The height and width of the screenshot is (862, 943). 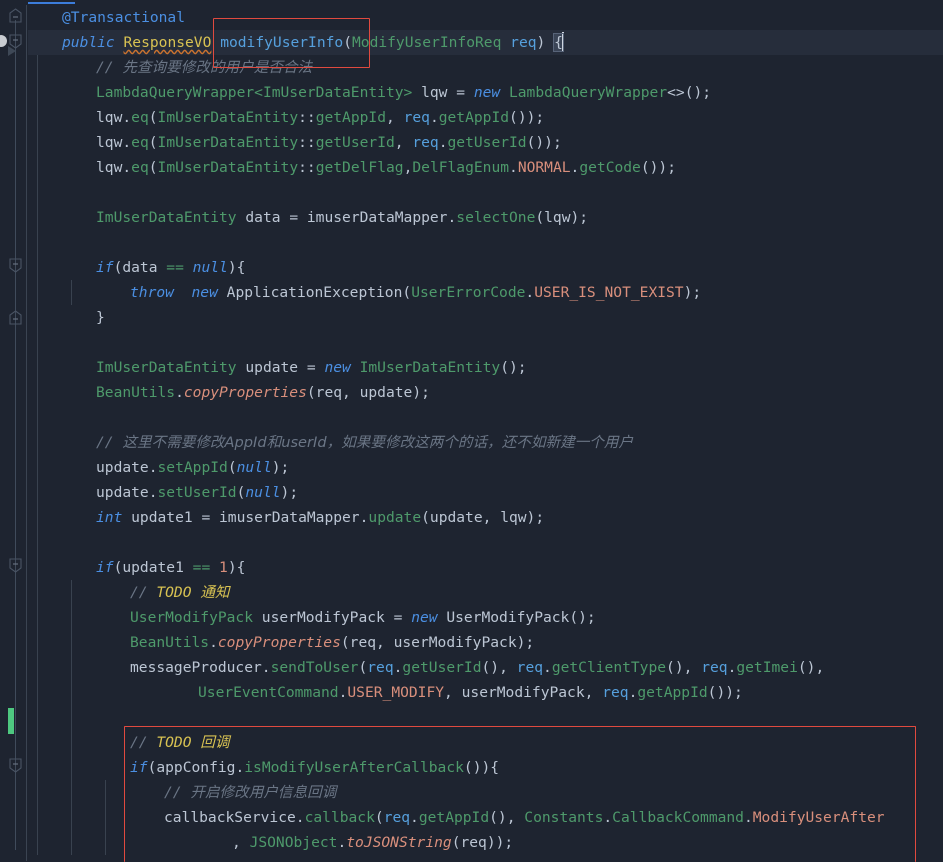 I want to click on method-ref-getuserid: getUserId, so click(x=355, y=142).